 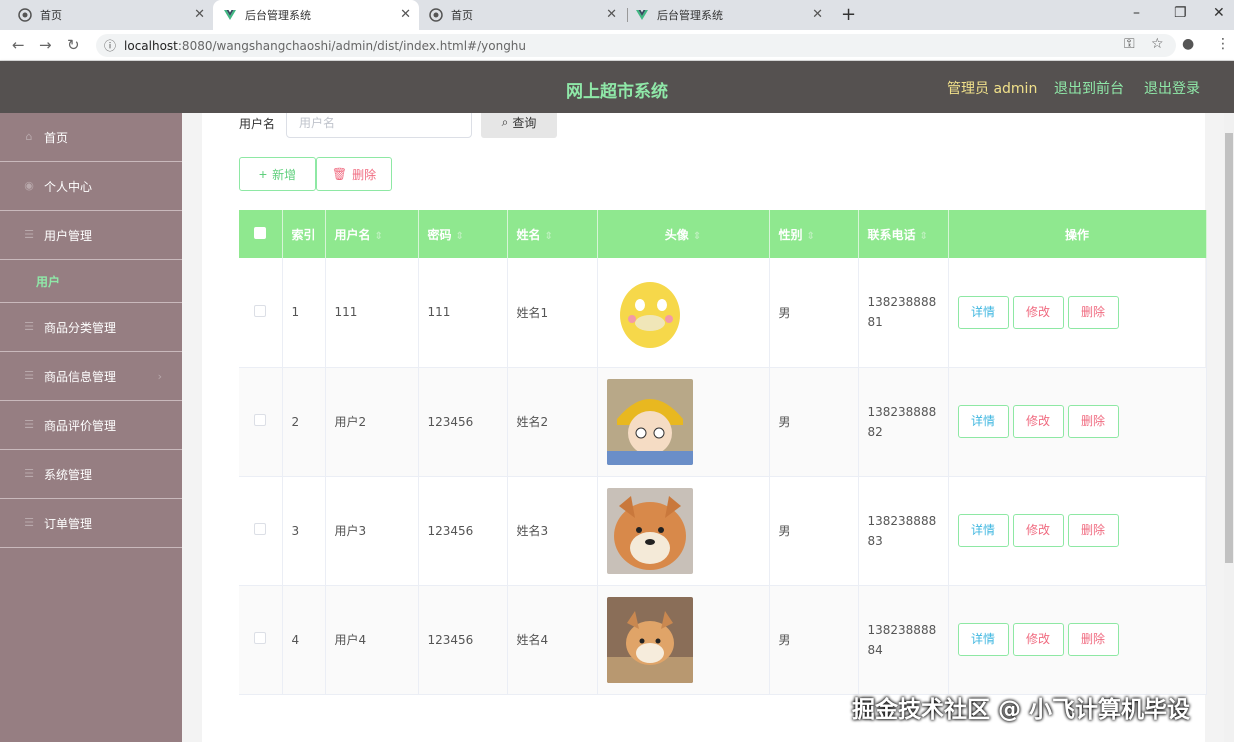 I want to click on sidebar-item-profile: ◉ 个人中心, so click(x=91, y=186).